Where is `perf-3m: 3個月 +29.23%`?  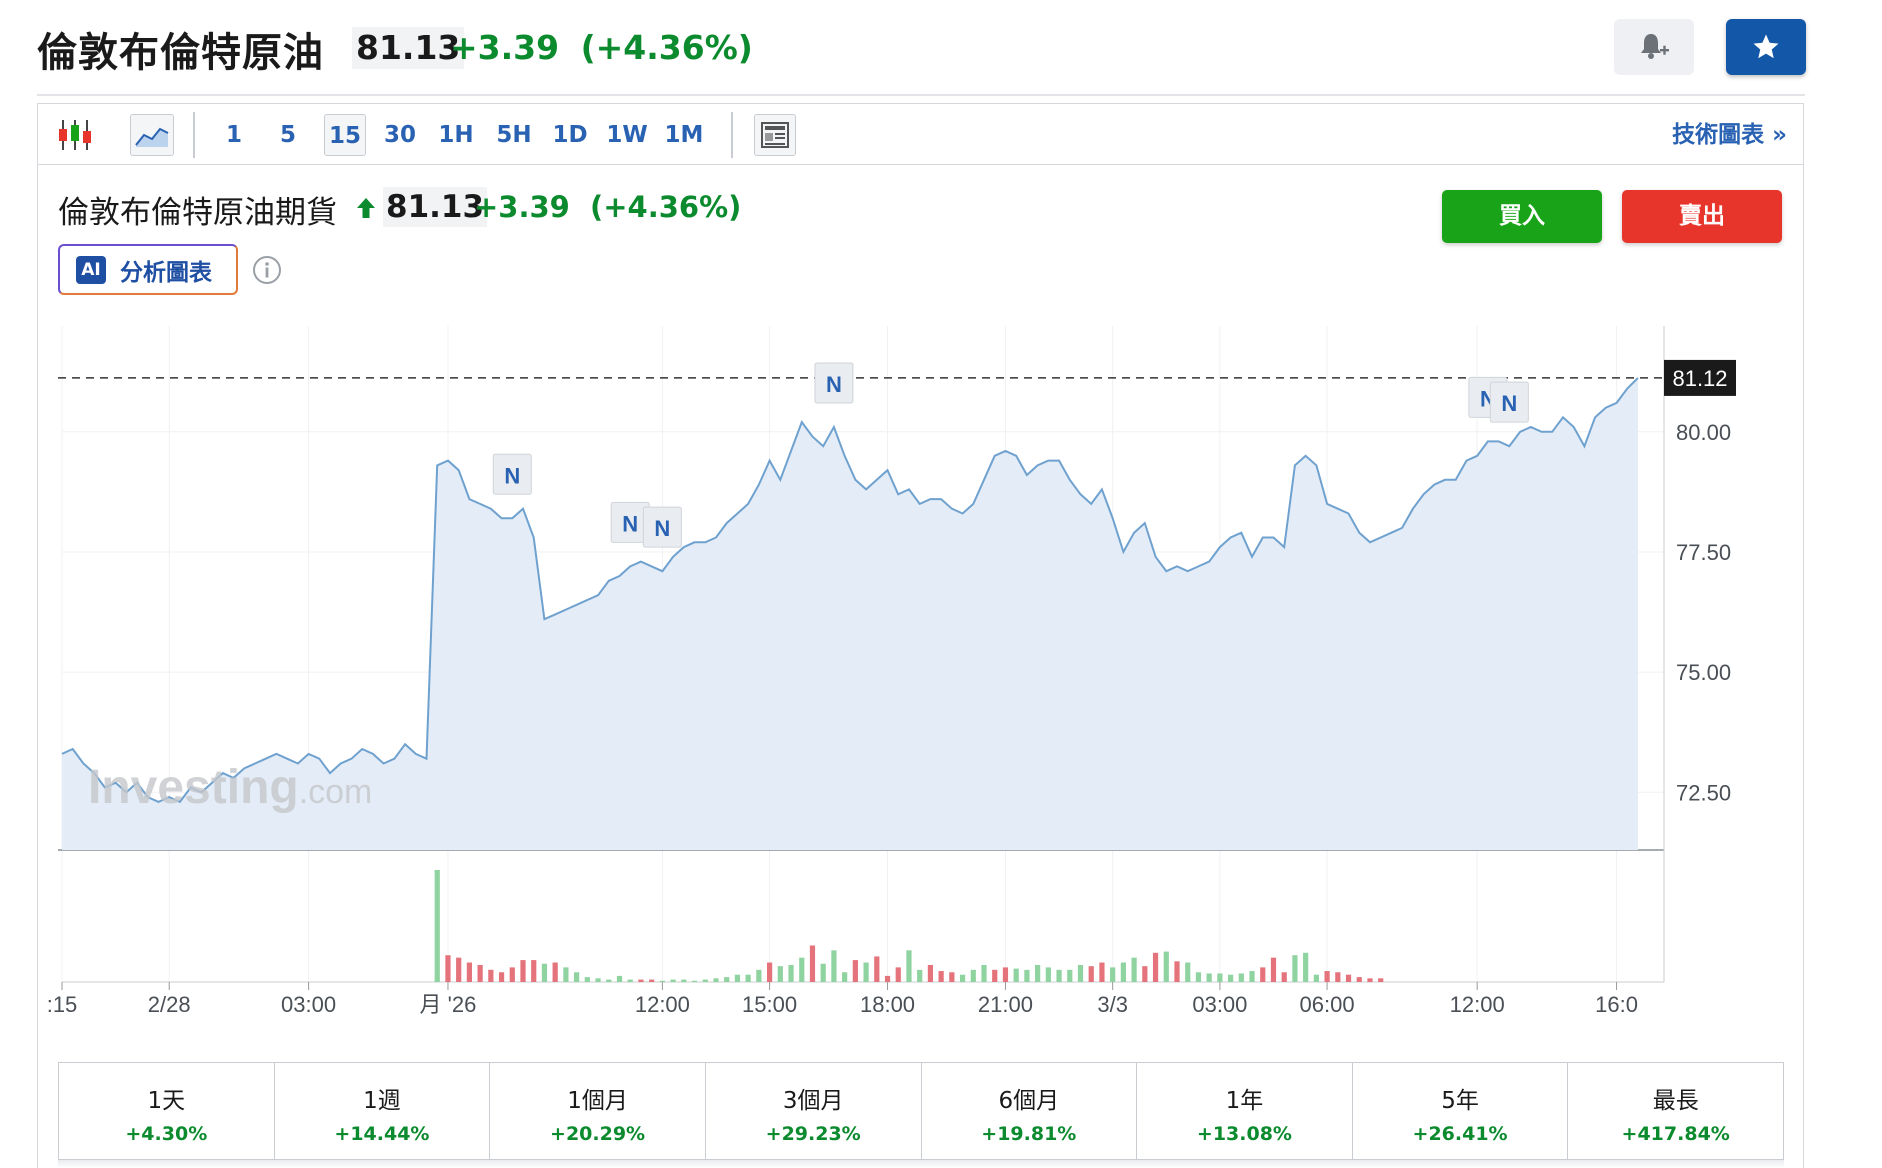 perf-3m: 3個月 +29.23% is located at coordinates (814, 1111).